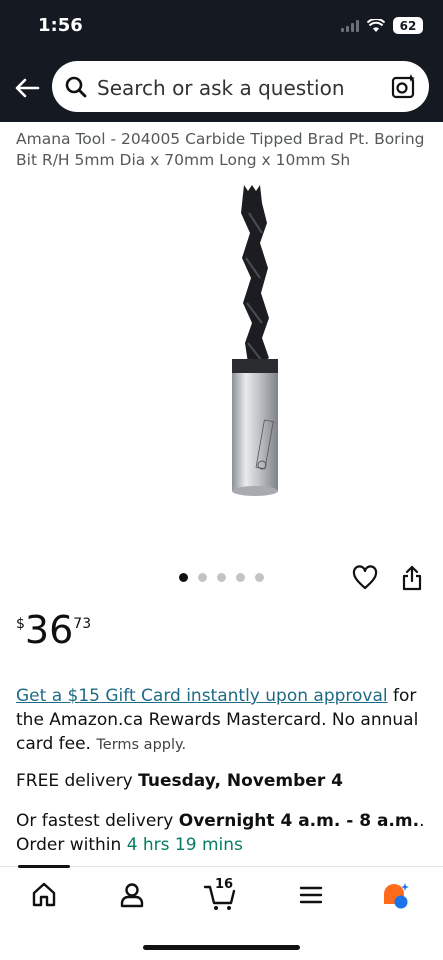  Describe the element at coordinates (221, 88) in the screenshot. I see `search-placeholder: Search or ask a question` at that location.